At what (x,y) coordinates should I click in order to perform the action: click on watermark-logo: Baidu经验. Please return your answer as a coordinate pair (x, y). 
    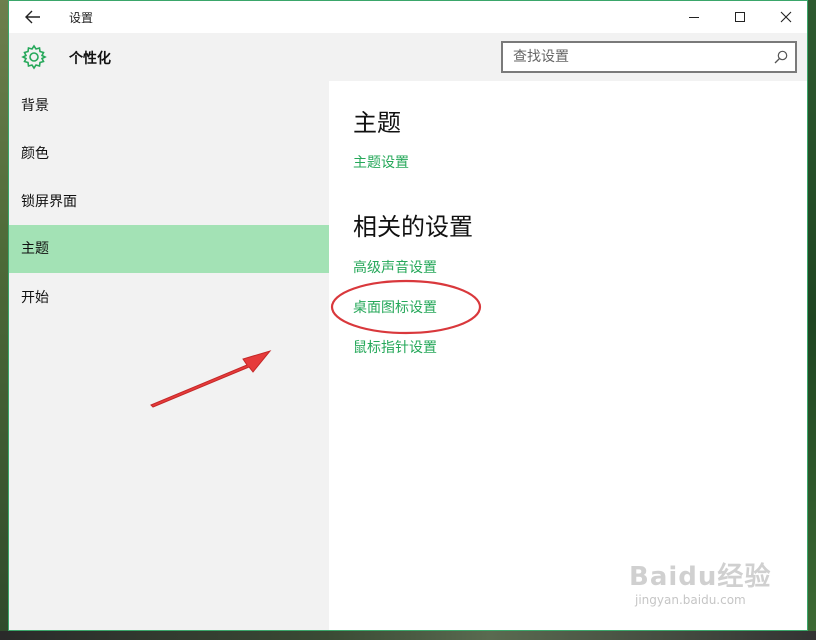
    Looking at the image, I should click on (700, 577).